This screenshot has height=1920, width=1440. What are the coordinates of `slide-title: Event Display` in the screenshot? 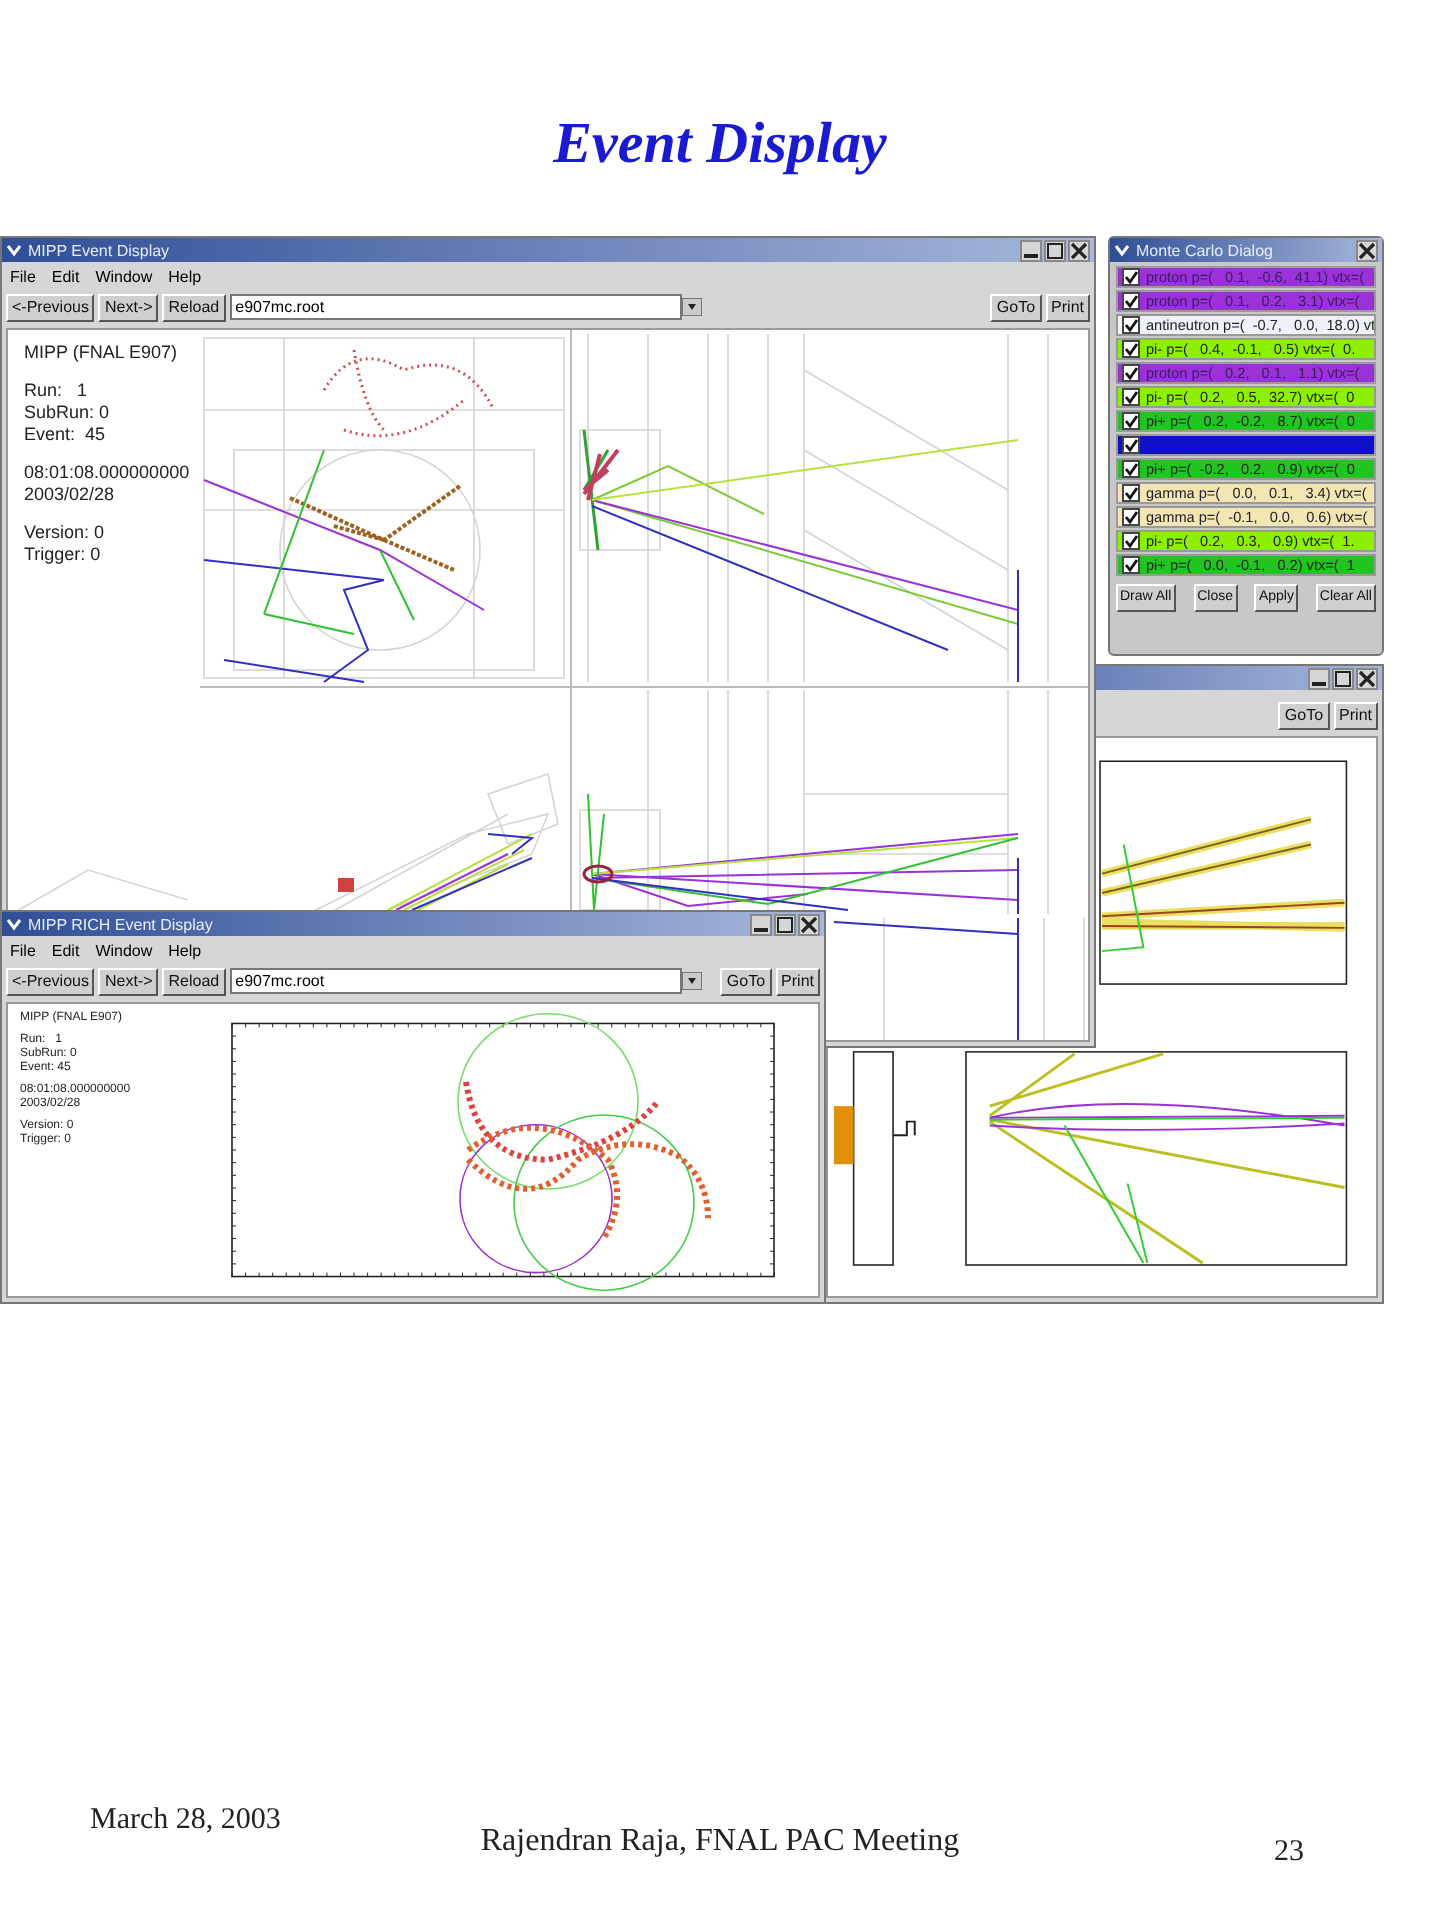 It's located at (720, 145).